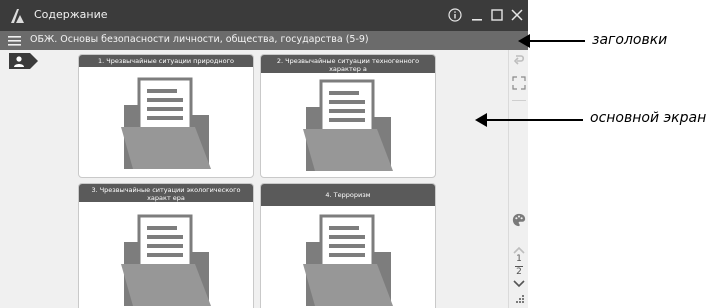 Image resolution: width=721 pixels, height=308 pixels. I want to click on window-title: Содержание, so click(71, 14).